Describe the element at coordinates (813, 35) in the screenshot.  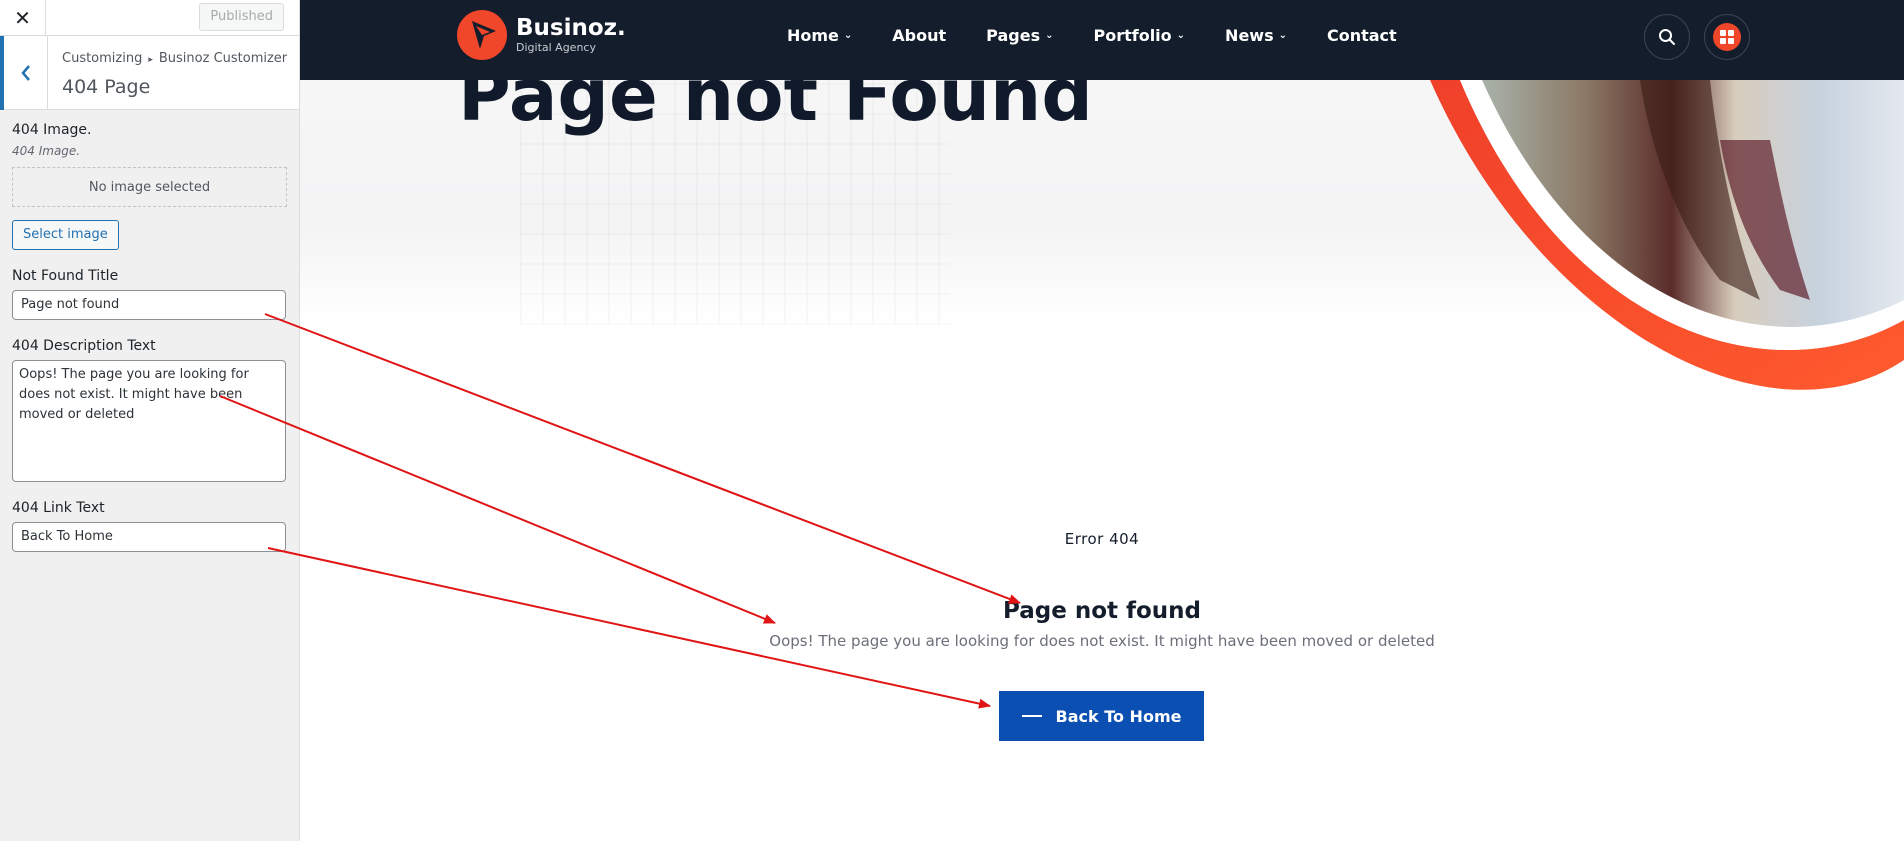
I see `menu-item-label: Home` at that location.